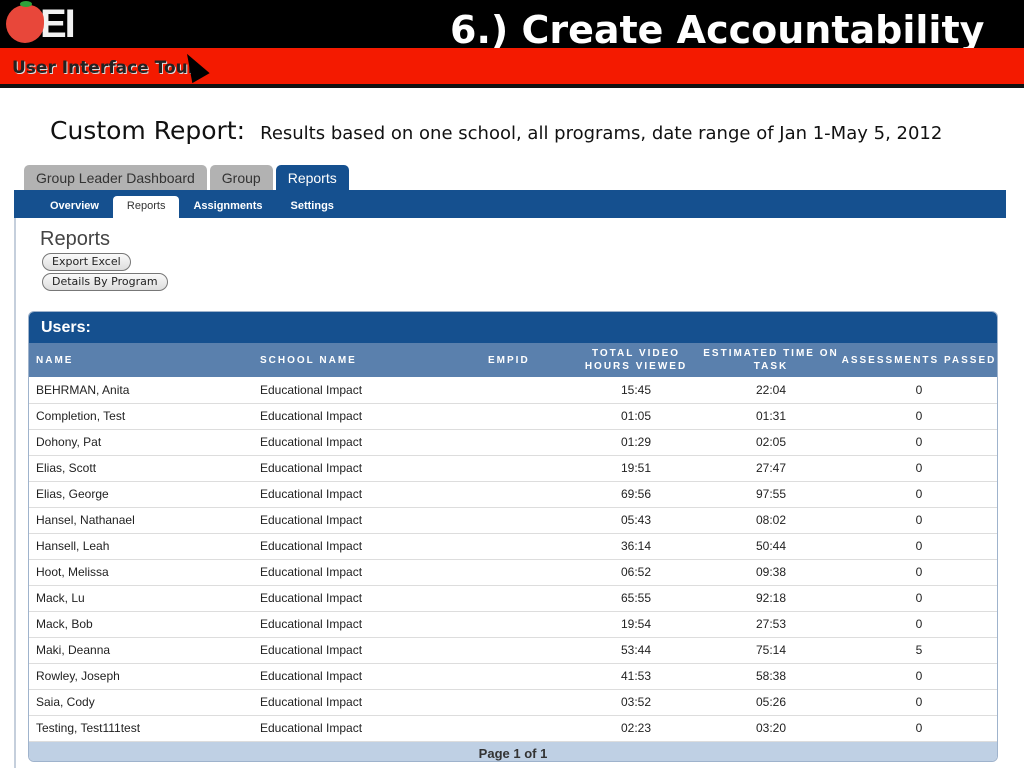 This screenshot has width=1024, height=768. I want to click on cell-time-on-task: 92:18, so click(771, 598).